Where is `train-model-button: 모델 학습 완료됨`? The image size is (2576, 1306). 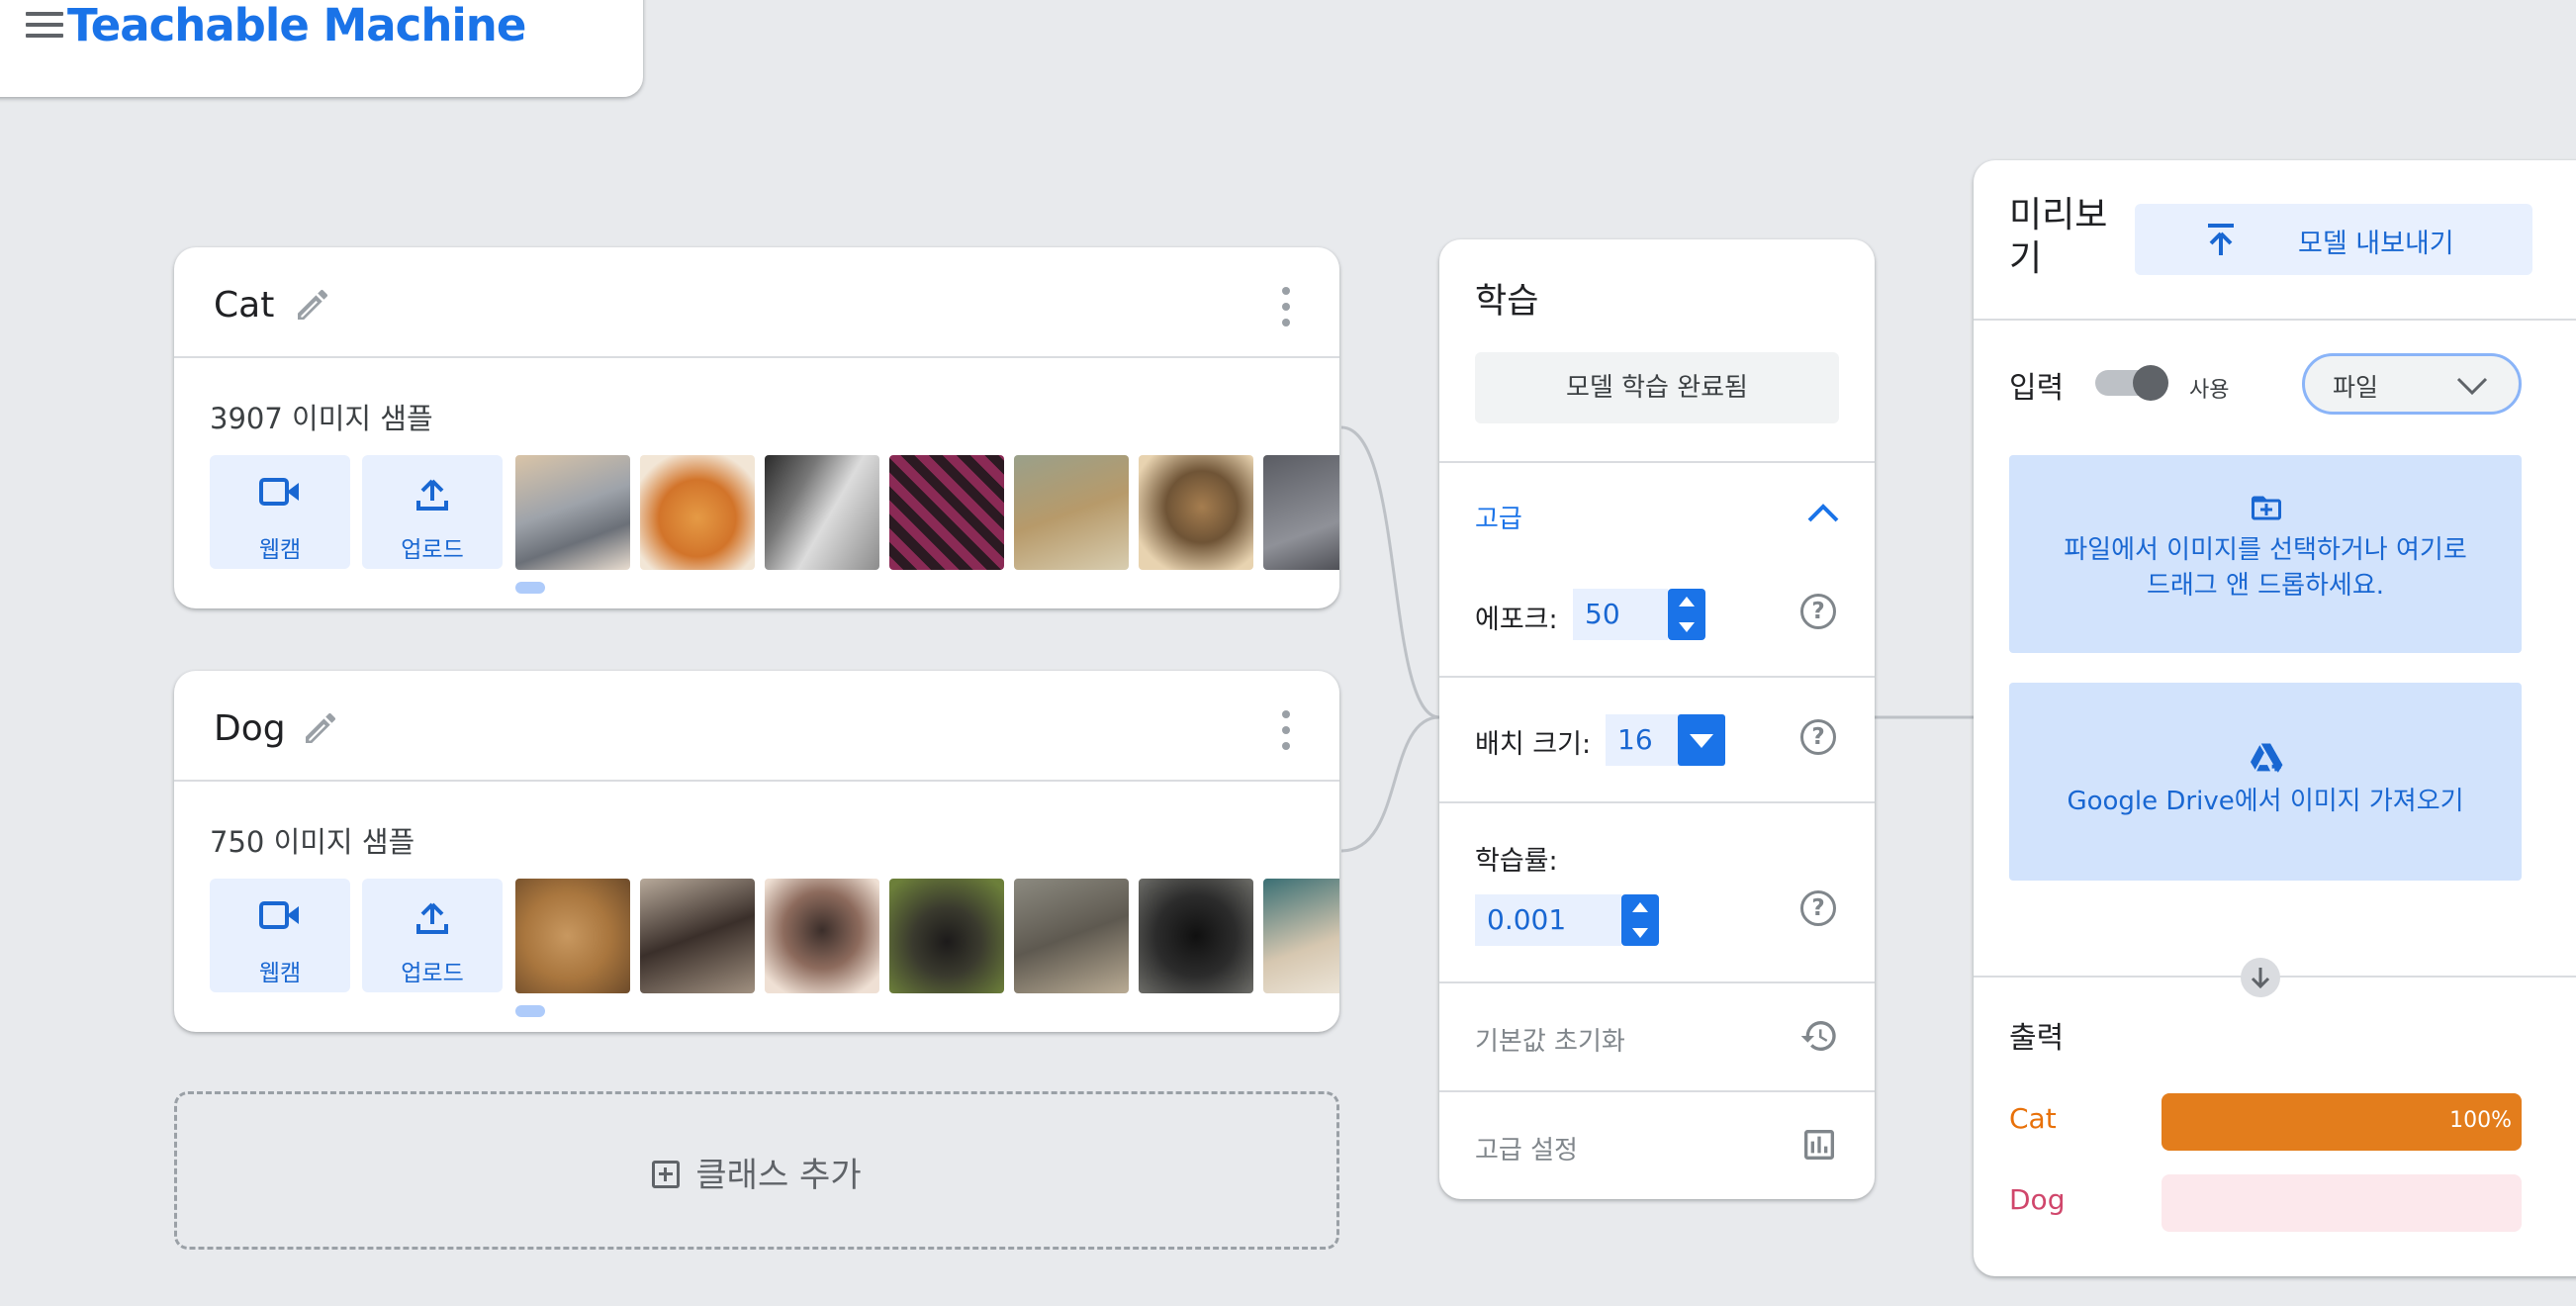
train-model-button: 모델 학습 완료됨 is located at coordinates (1657, 387).